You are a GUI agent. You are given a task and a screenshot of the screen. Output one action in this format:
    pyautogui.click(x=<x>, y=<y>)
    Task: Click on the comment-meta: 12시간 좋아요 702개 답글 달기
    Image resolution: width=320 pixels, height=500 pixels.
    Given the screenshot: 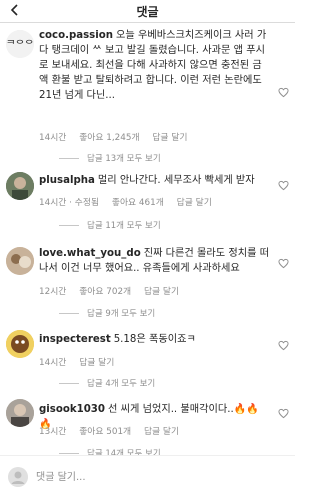 What is the action you would take?
    pyautogui.click(x=114, y=290)
    